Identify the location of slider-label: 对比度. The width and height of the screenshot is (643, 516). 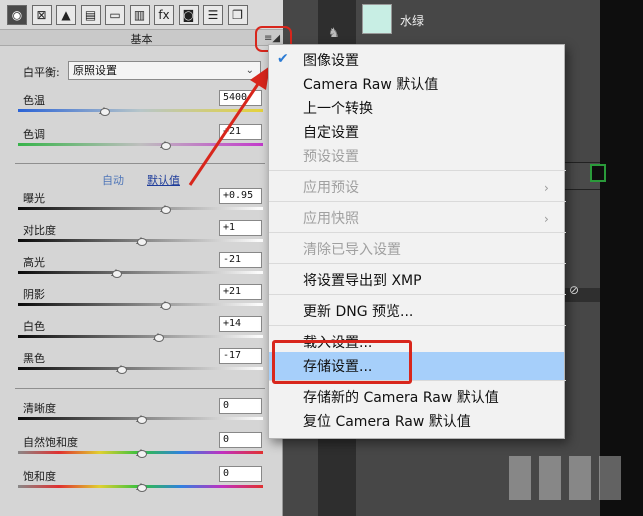
(39, 230).